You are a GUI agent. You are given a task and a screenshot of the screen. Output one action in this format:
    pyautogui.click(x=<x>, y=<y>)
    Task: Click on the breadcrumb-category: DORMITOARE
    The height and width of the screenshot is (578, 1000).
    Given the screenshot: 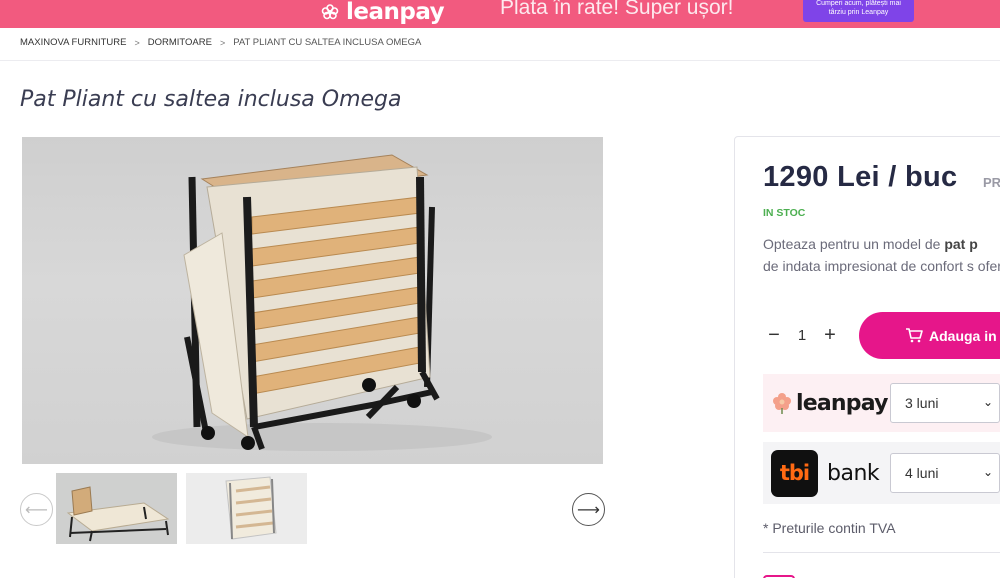 What is the action you would take?
    pyautogui.click(x=180, y=42)
    